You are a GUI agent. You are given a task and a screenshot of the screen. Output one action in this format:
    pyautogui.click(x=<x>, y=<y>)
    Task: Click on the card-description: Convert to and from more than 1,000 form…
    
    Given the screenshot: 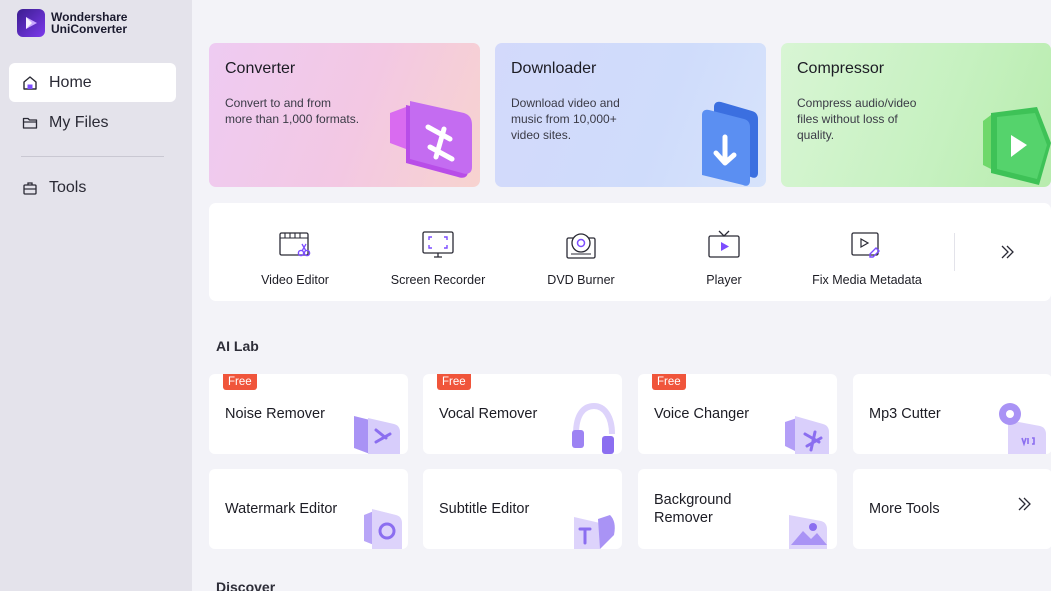 What is the action you would take?
    pyautogui.click(x=292, y=111)
    